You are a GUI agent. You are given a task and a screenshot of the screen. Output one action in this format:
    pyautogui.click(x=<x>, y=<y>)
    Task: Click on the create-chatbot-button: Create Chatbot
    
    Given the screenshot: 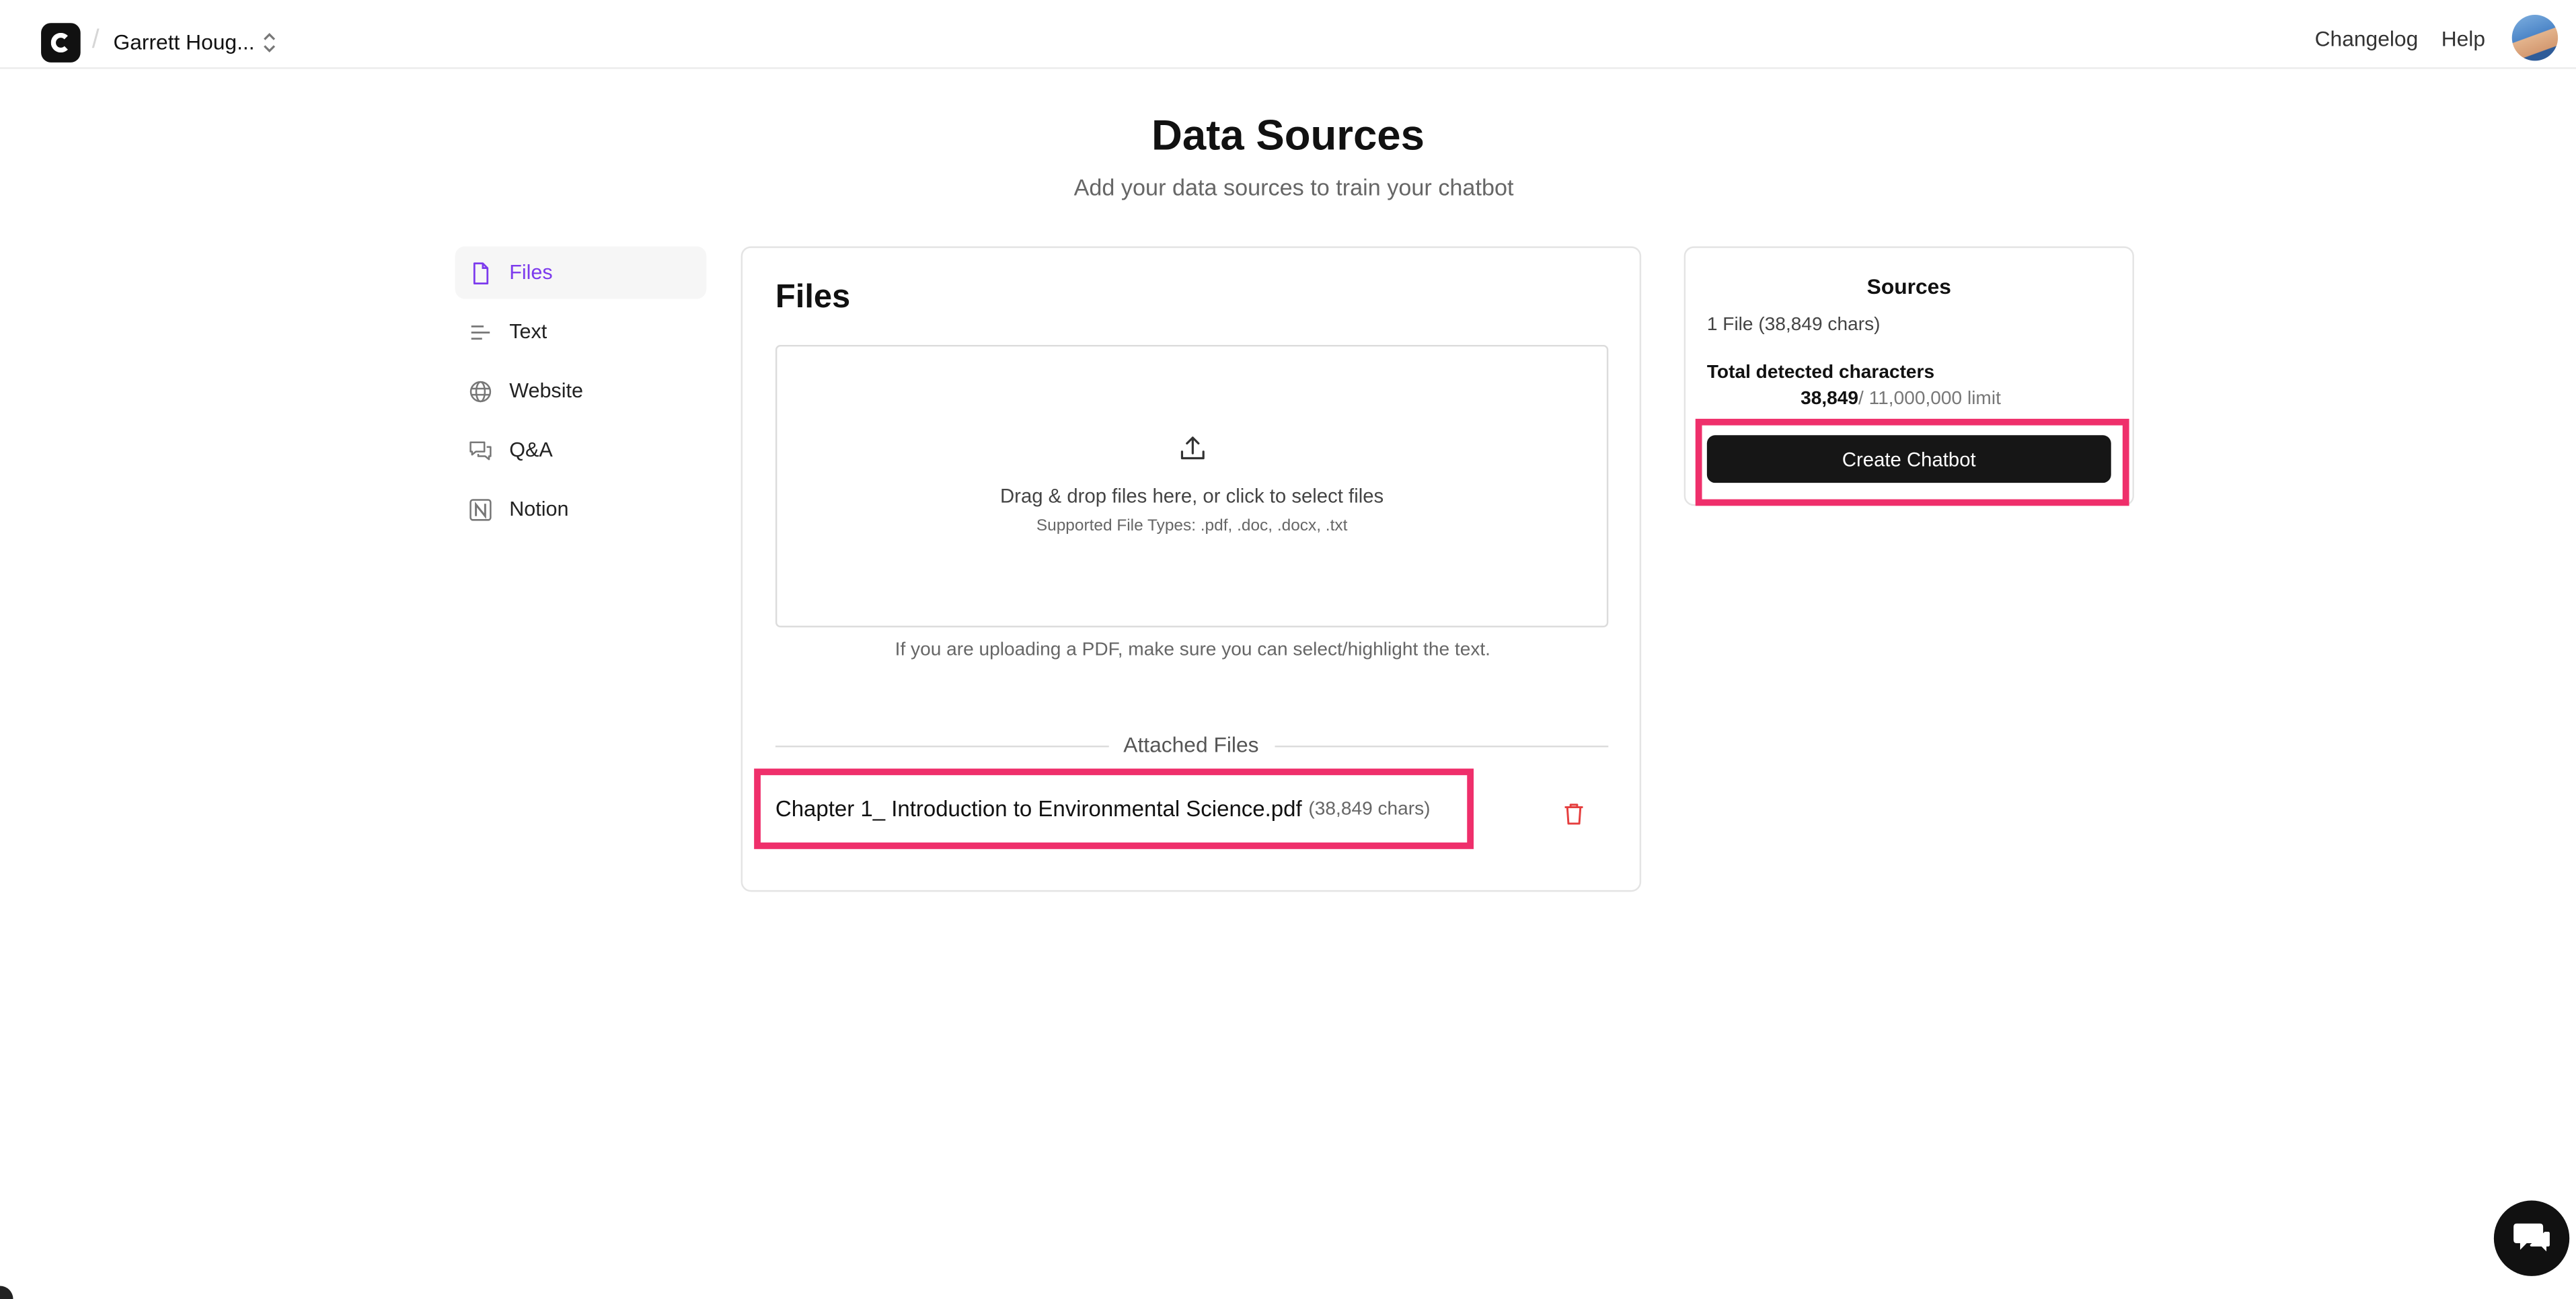 What is the action you would take?
    pyautogui.click(x=1908, y=459)
    